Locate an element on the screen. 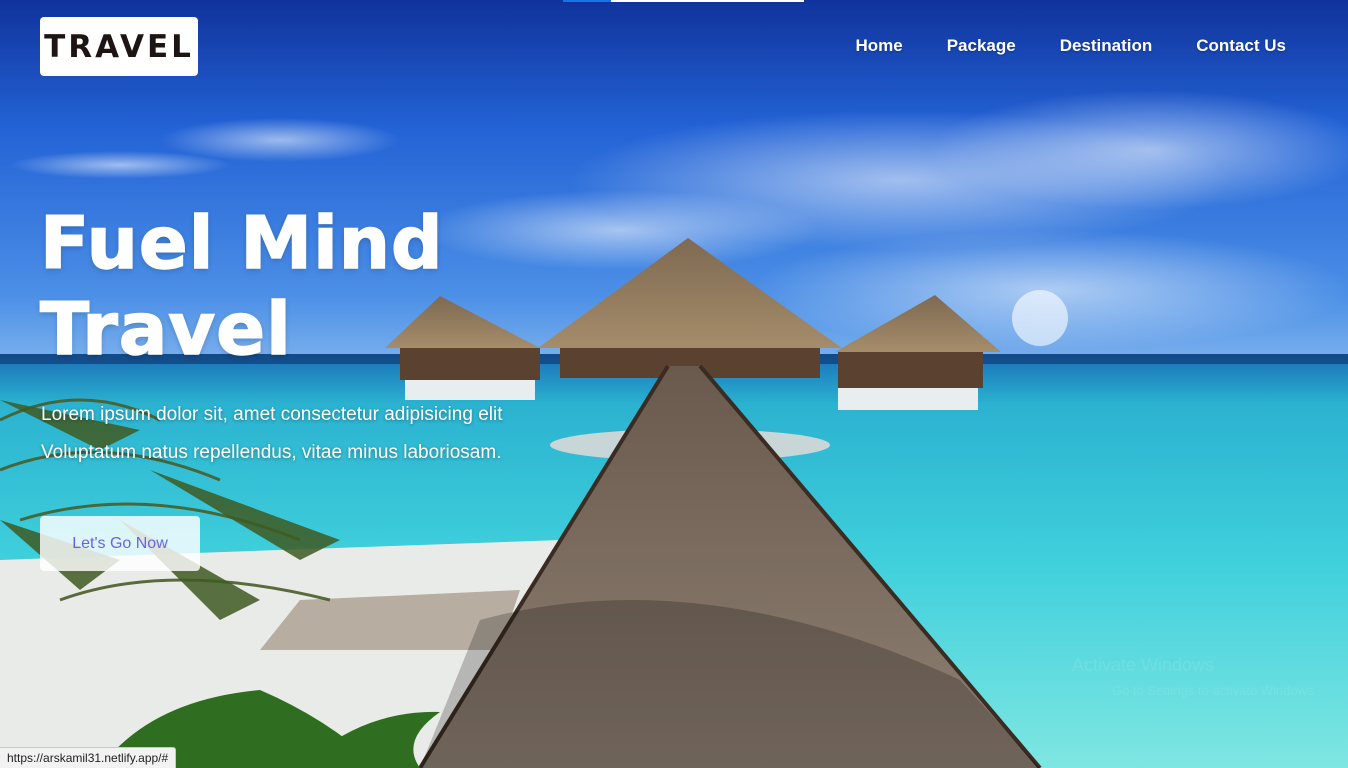 The width and height of the screenshot is (1348, 768). site-logo: TRAVEL is located at coordinates (119, 46).